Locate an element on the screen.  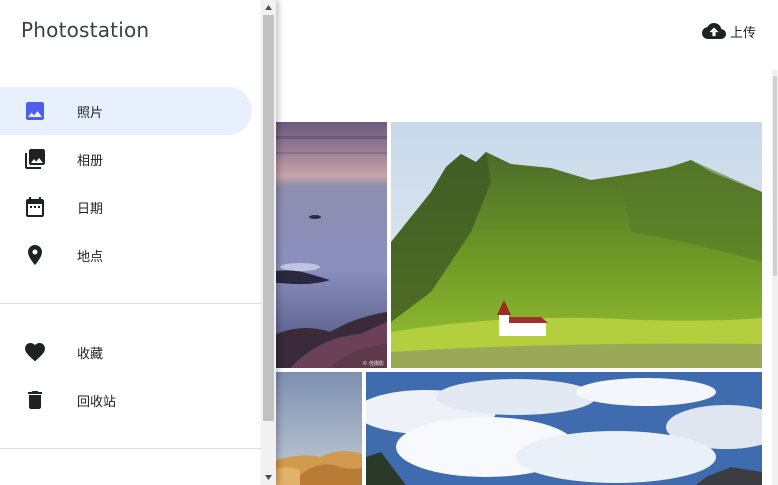
upload-label: 上传 is located at coordinates (743, 33).